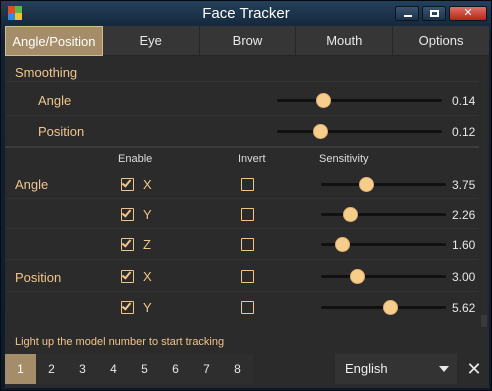 This screenshot has width=492, height=391. What do you see at coordinates (464, 277) in the screenshot?
I see `position-x-value: 3.00` at bounding box center [464, 277].